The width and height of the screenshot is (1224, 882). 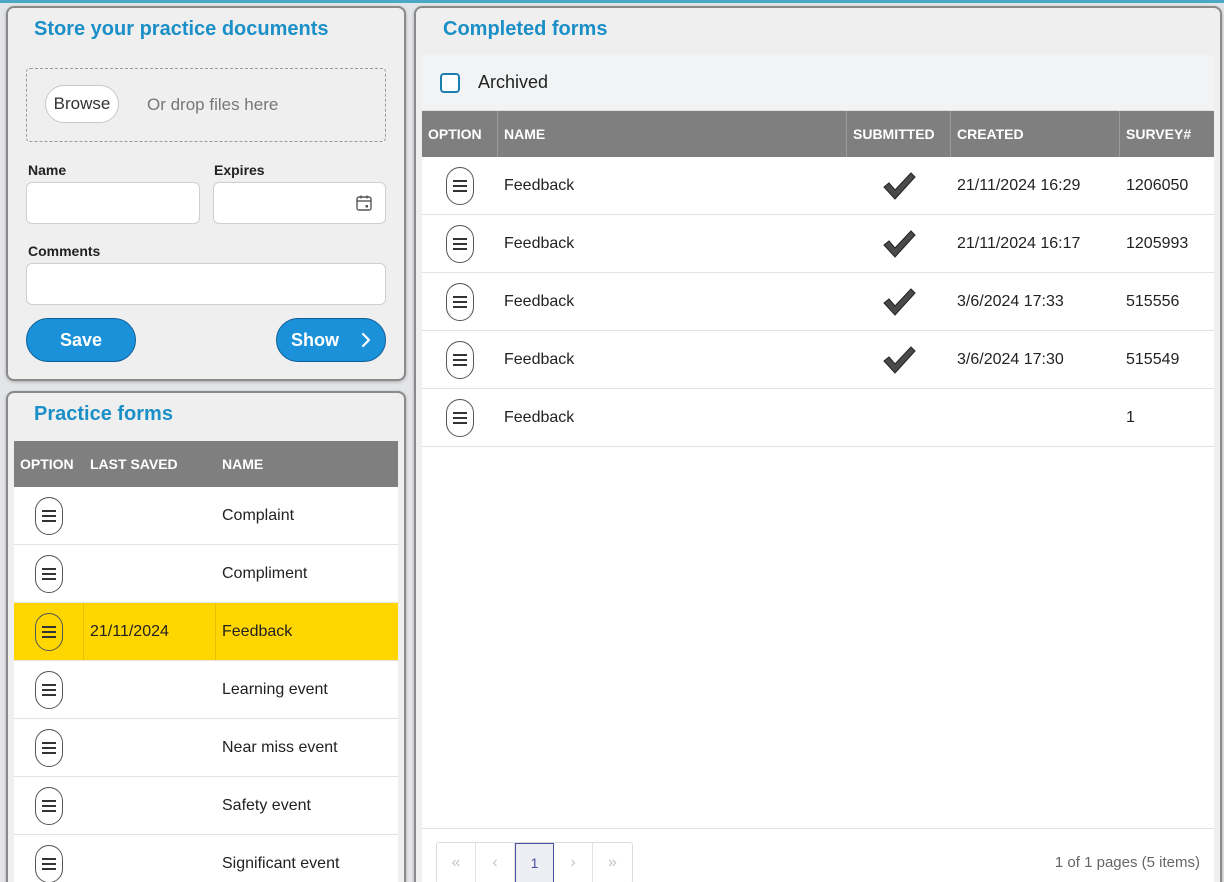 I want to click on archived-label: Archived, so click(x=513, y=82).